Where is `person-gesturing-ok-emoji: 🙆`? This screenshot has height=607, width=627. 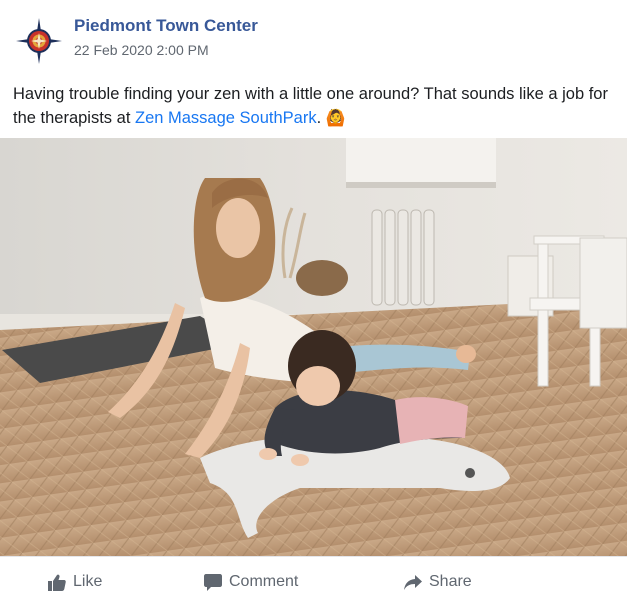 person-gesturing-ok-emoji: 🙆 is located at coordinates (335, 118).